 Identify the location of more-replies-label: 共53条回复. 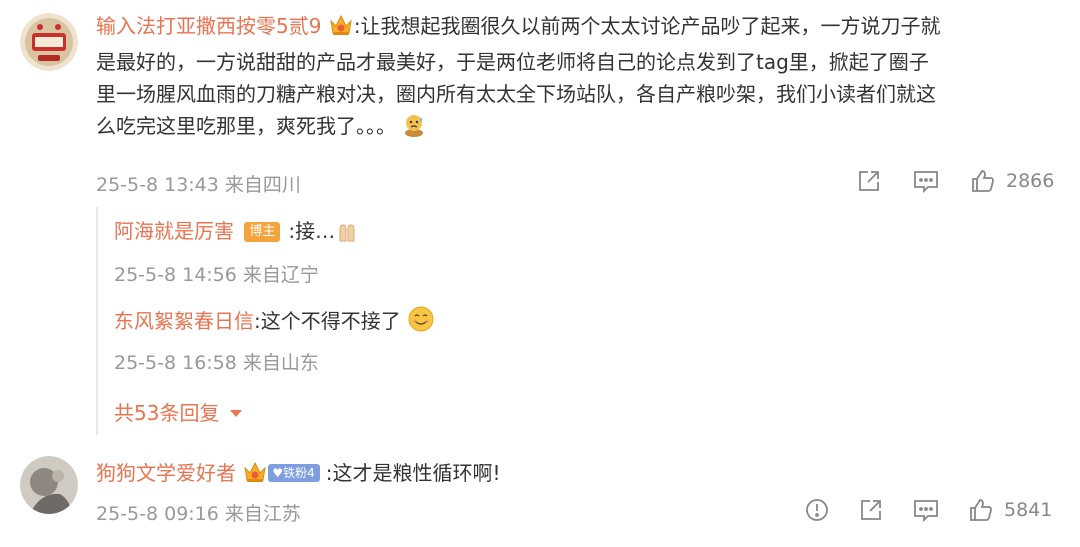
(167, 413).